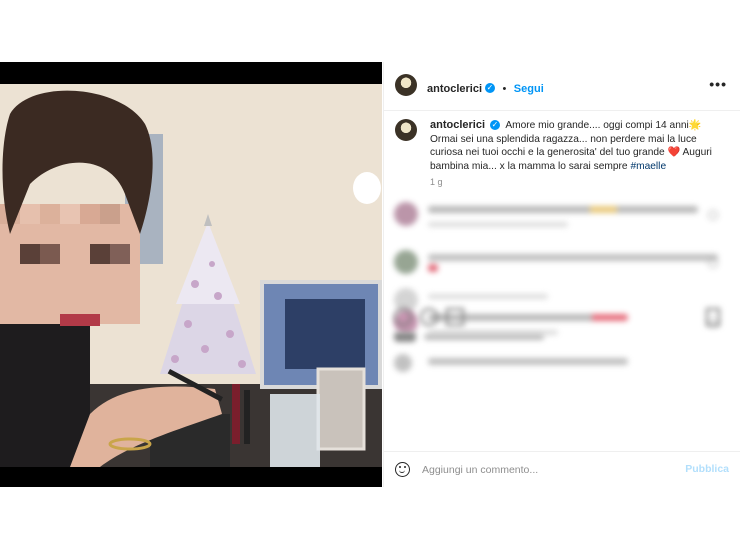 The image size is (740, 550). What do you see at coordinates (457, 125) in the screenshot?
I see `caption-username: antoclerici` at bounding box center [457, 125].